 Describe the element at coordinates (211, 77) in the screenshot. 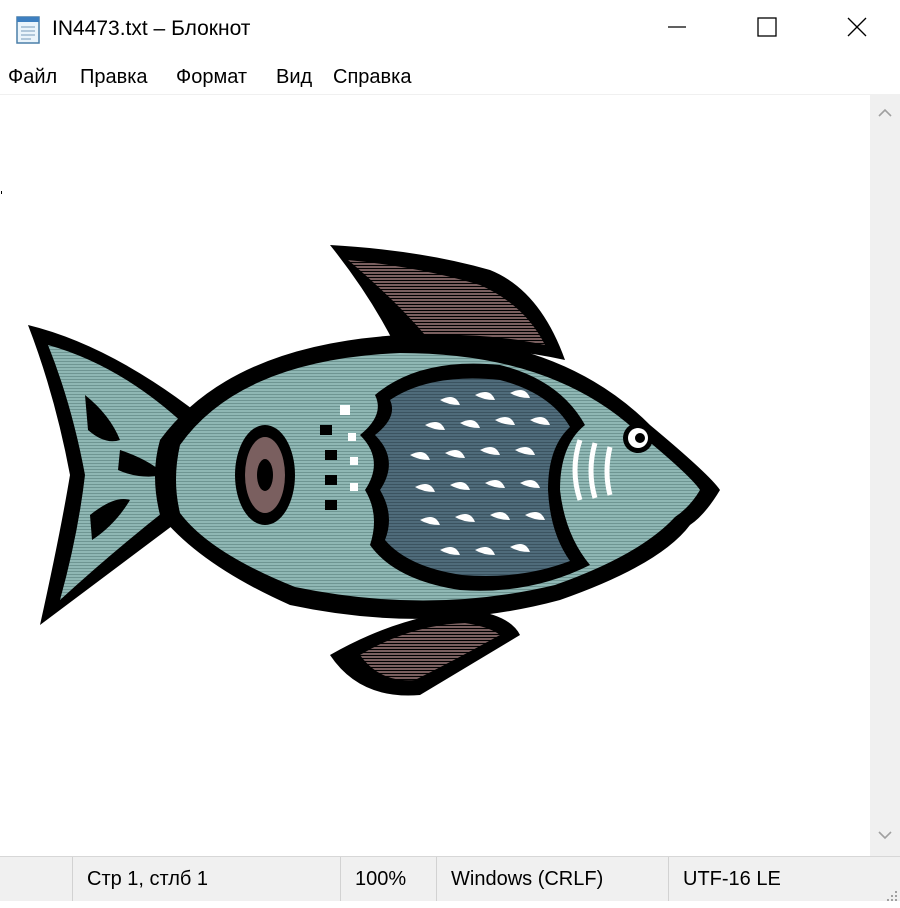

I see `menu-format: Формат` at that location.